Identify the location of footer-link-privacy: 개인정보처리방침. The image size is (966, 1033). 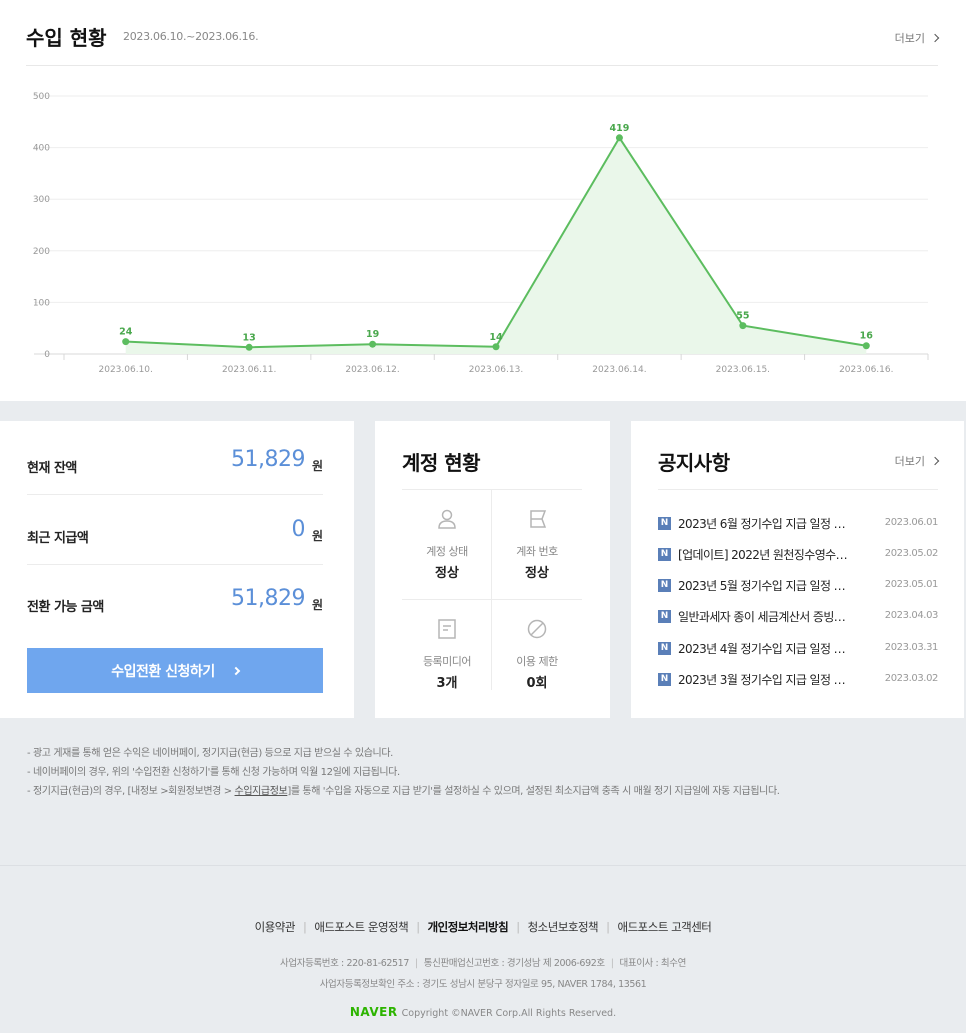
(468, 927).